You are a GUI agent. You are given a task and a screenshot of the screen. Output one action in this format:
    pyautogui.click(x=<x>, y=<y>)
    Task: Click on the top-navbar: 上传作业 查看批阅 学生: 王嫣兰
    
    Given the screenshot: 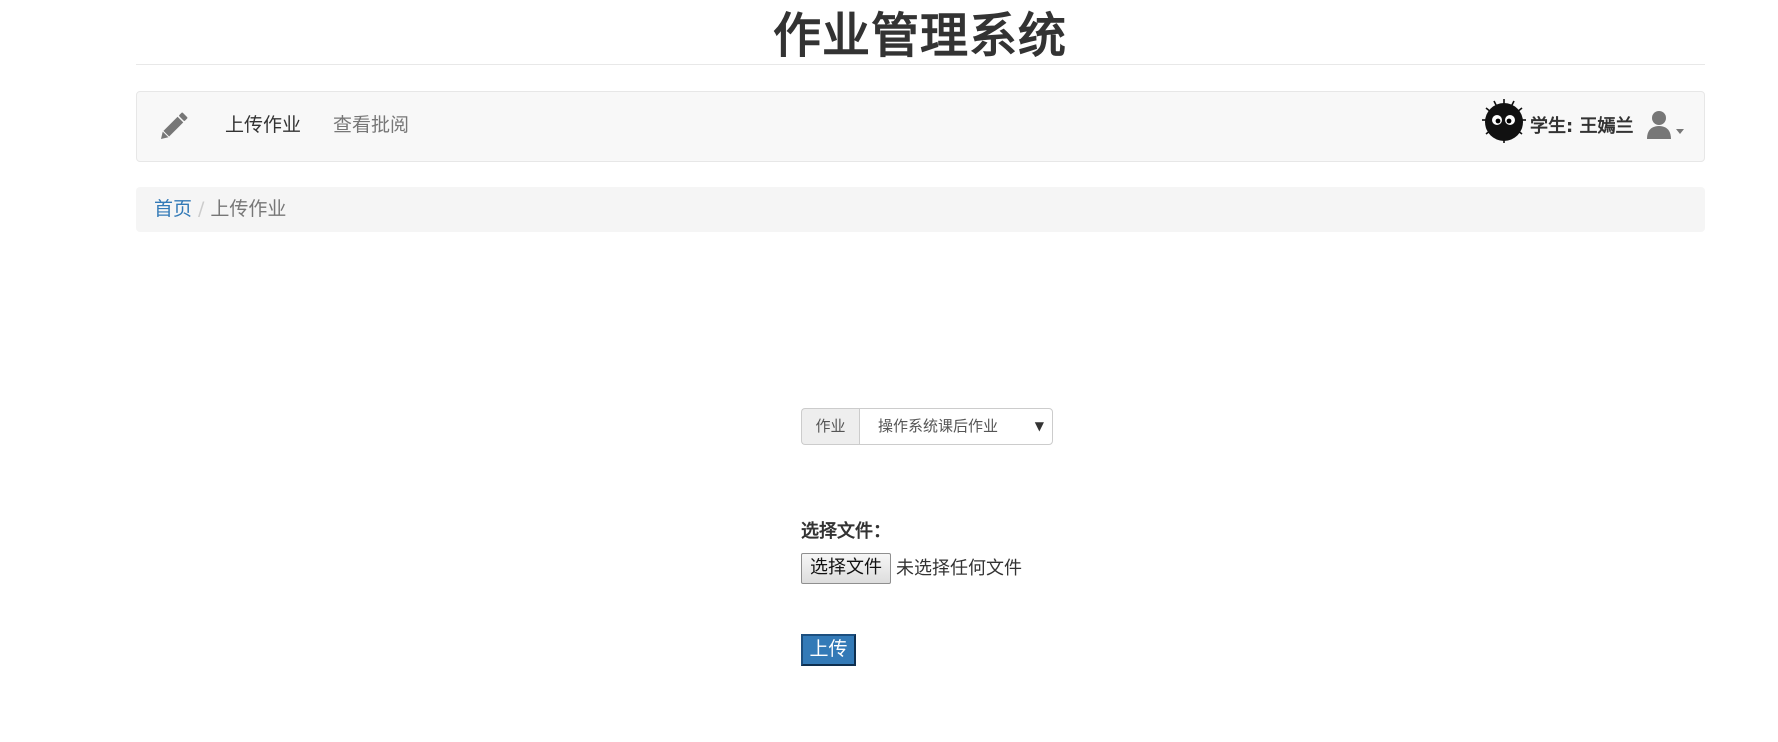 What is the action you would take?
    pyautogui.click(x=920, y=126)
    